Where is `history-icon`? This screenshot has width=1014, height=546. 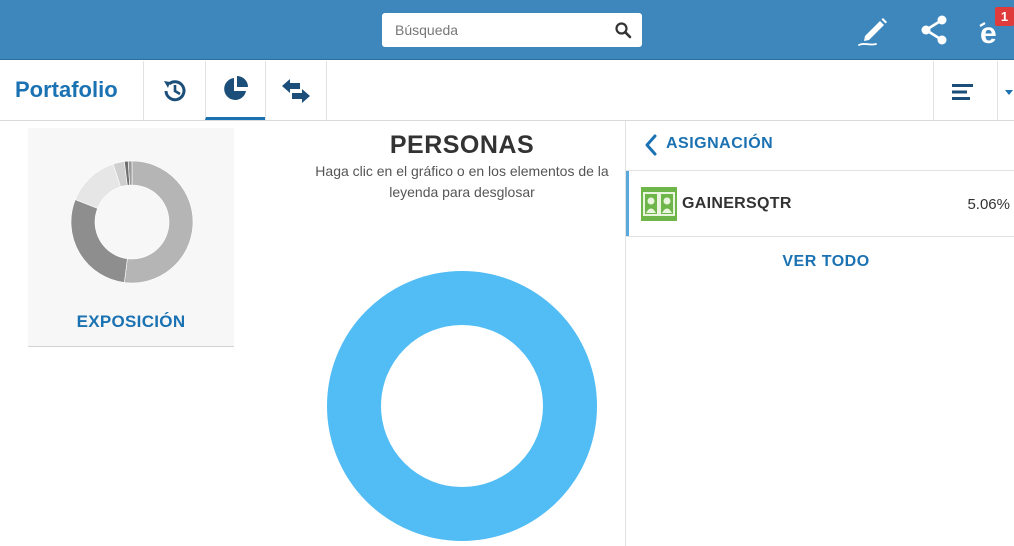 history-icon is located at coordinates (174, 90).